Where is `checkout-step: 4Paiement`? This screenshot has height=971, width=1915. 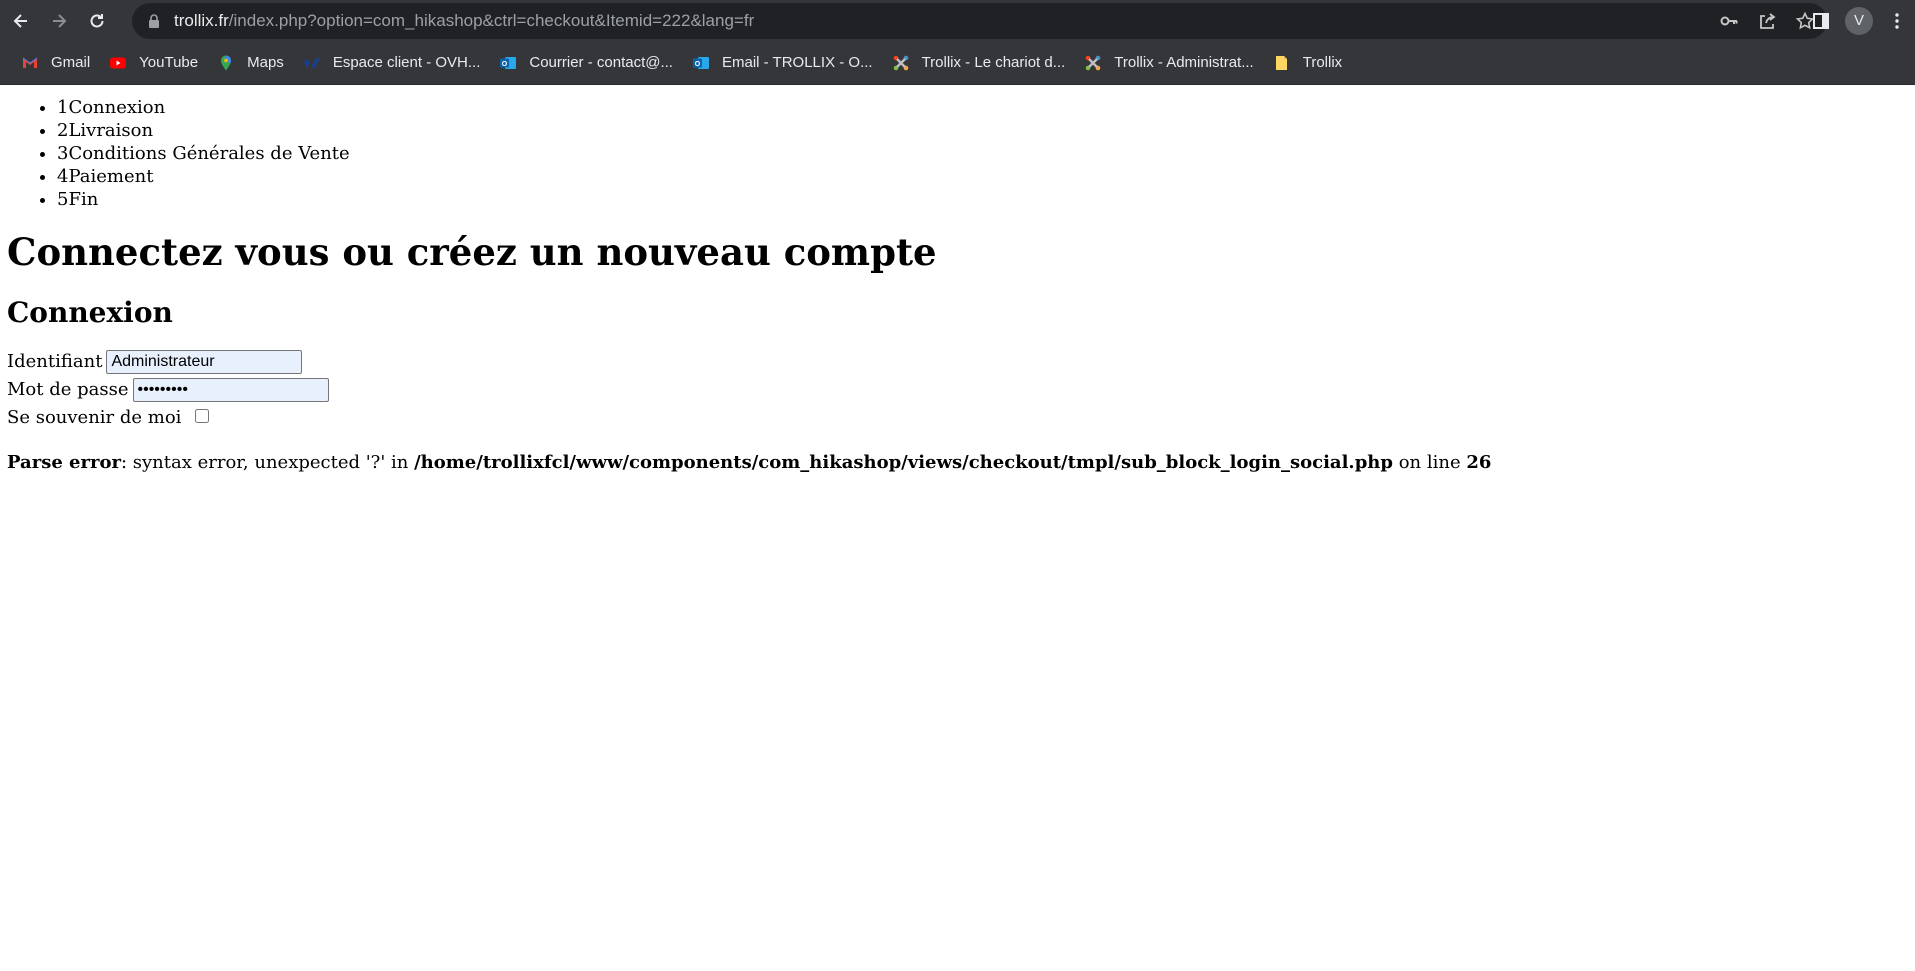
checkout-step: 4Paiement is located at coordinates (982, 176).